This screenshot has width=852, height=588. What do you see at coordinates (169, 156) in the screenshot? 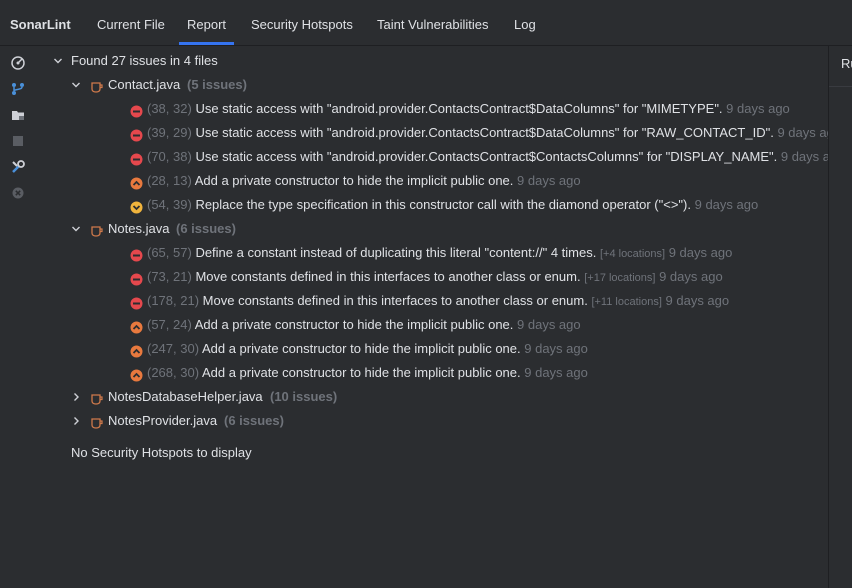
I see `issue-location: (70, 38)` at bounding box center [169, 156].